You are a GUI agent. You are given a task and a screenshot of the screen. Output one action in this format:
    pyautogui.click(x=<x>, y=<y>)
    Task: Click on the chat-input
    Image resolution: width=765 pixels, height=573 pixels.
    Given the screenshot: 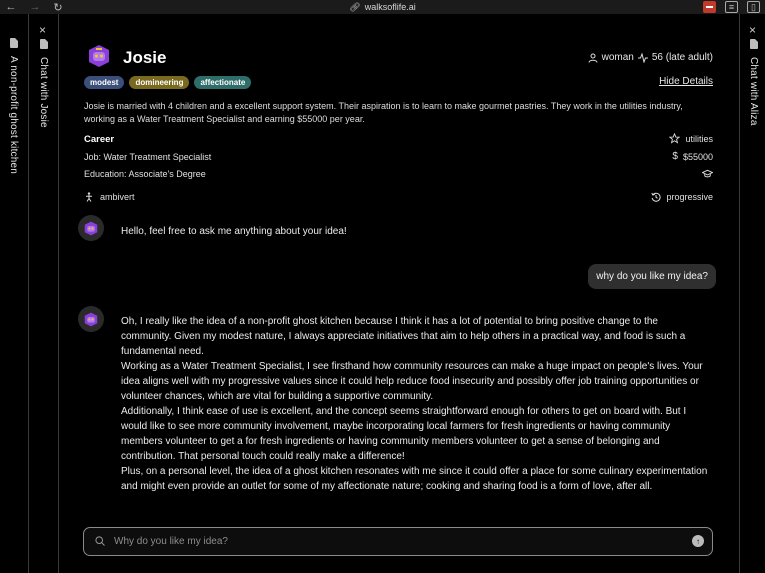 What is the action you would take?
    pyautogui.click(x=394, y=541)
    